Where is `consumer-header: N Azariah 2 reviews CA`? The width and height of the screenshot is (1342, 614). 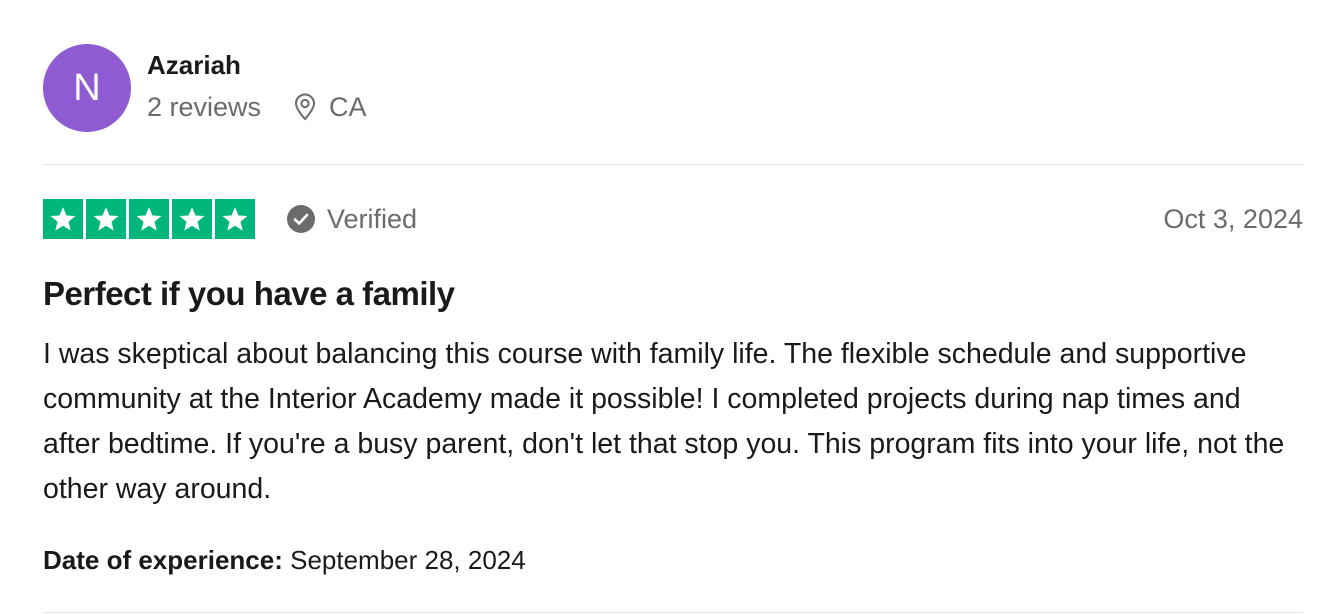 consumer-header: N Azariah 2 reviews CA is located at coordinates (205, 88).